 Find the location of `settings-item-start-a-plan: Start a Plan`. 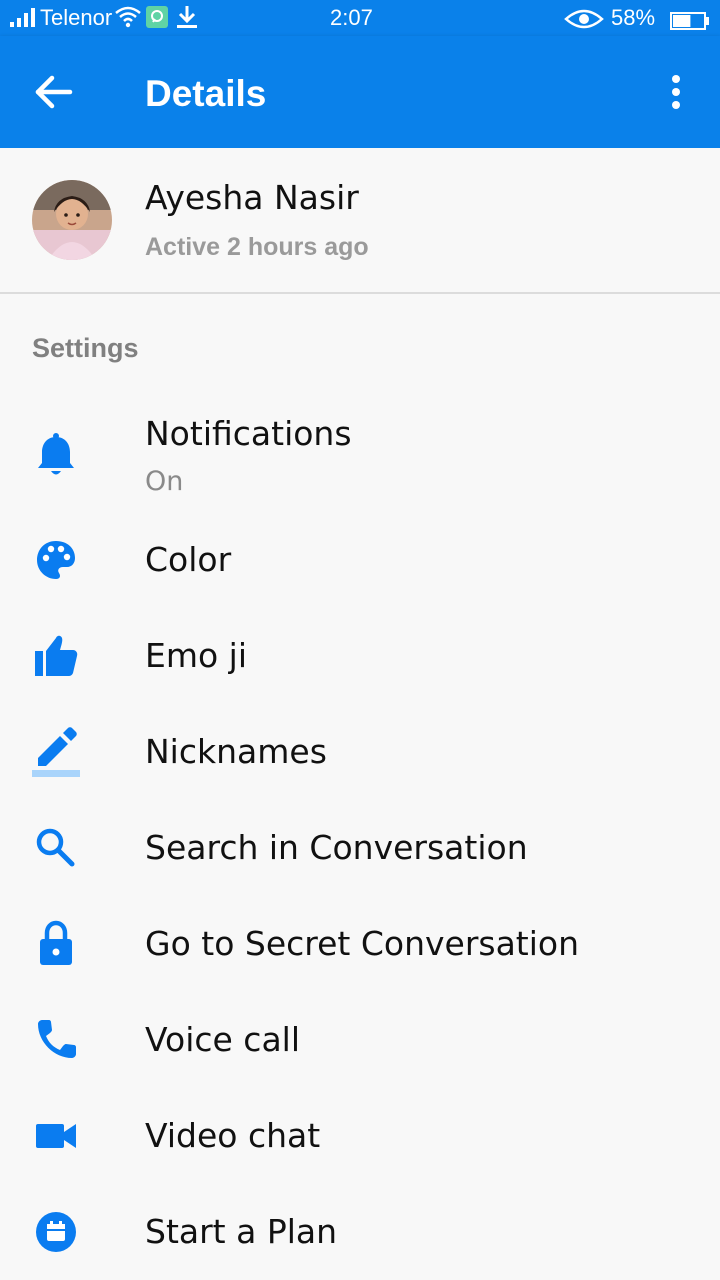

settings-item-start-a-plan: Start a Plan is located at coordinates (360, 1232).